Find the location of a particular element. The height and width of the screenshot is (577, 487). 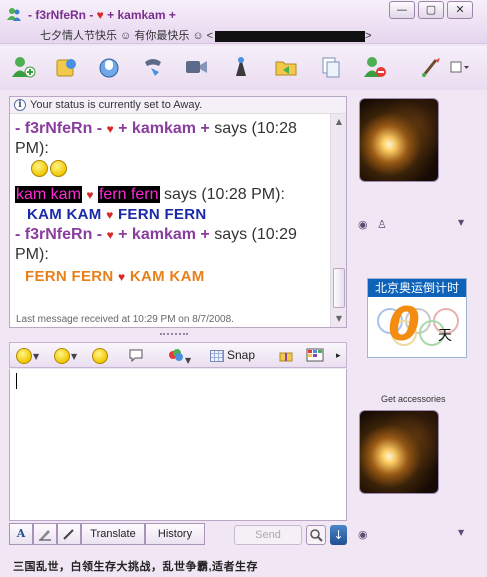

wink-icon is located at coordinates (62, 355).